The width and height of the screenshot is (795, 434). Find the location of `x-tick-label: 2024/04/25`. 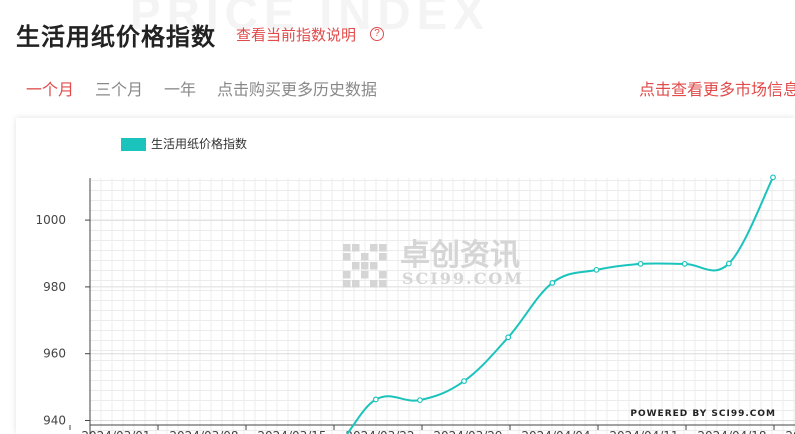

x-tick-label: 2024/04/25 is located at coordinates (790, 431).